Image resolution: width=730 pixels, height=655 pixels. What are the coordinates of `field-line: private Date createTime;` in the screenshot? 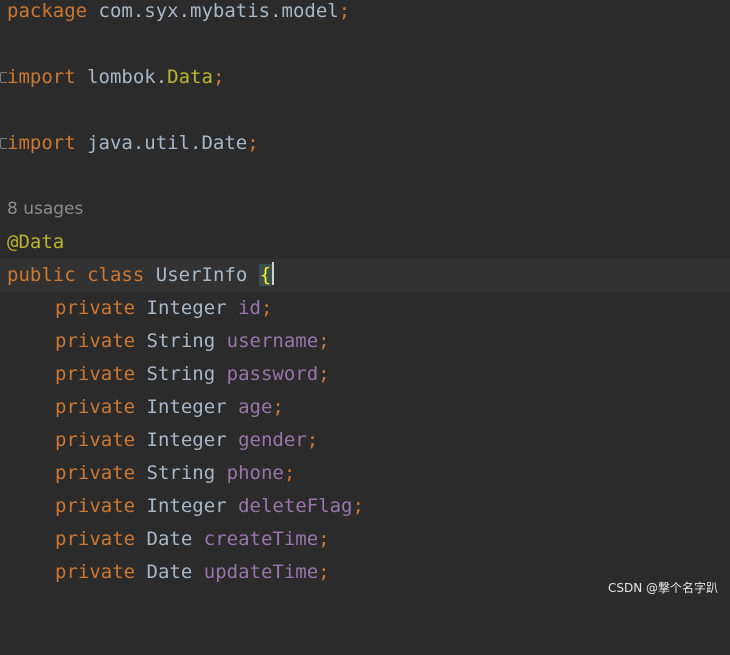 It's located at (365, 539).